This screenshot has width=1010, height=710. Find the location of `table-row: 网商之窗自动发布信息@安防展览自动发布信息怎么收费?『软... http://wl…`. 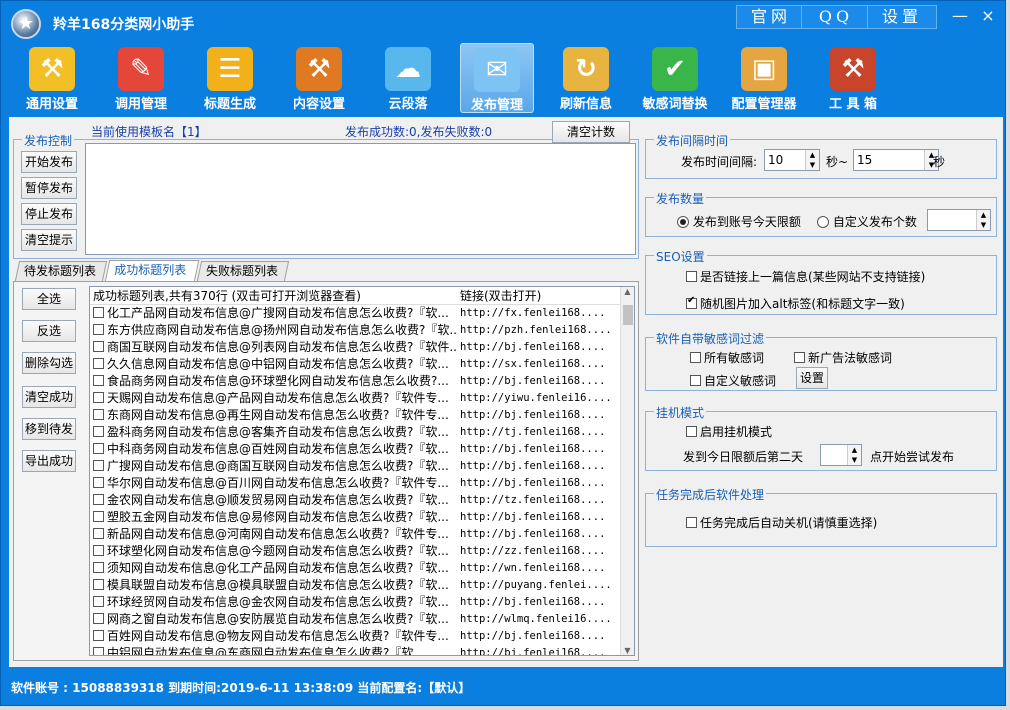

table-row: 网商之窗自动发布信息@安防展览自动发布信息怎么收费?『软... http://wl… is located at coordinates (362, 619).